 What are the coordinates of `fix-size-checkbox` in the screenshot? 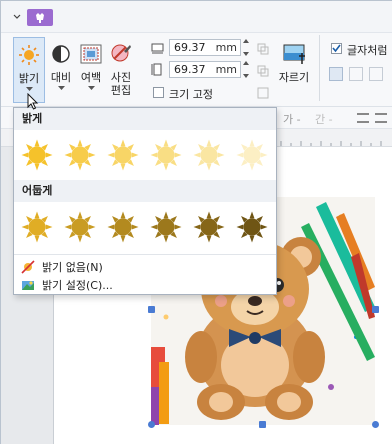 It's located at (158, 92).